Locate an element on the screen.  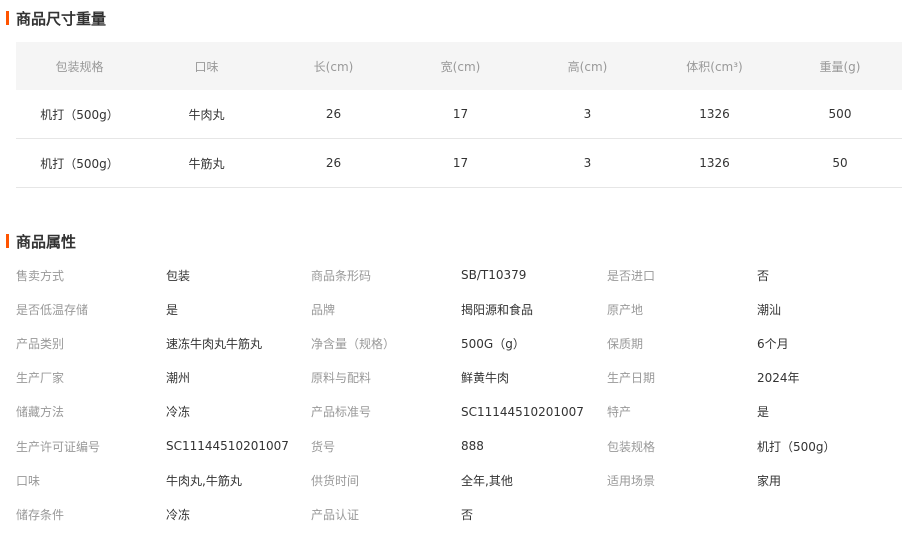
attribute-value: 潮汕 is located at coordinates (769, 309).